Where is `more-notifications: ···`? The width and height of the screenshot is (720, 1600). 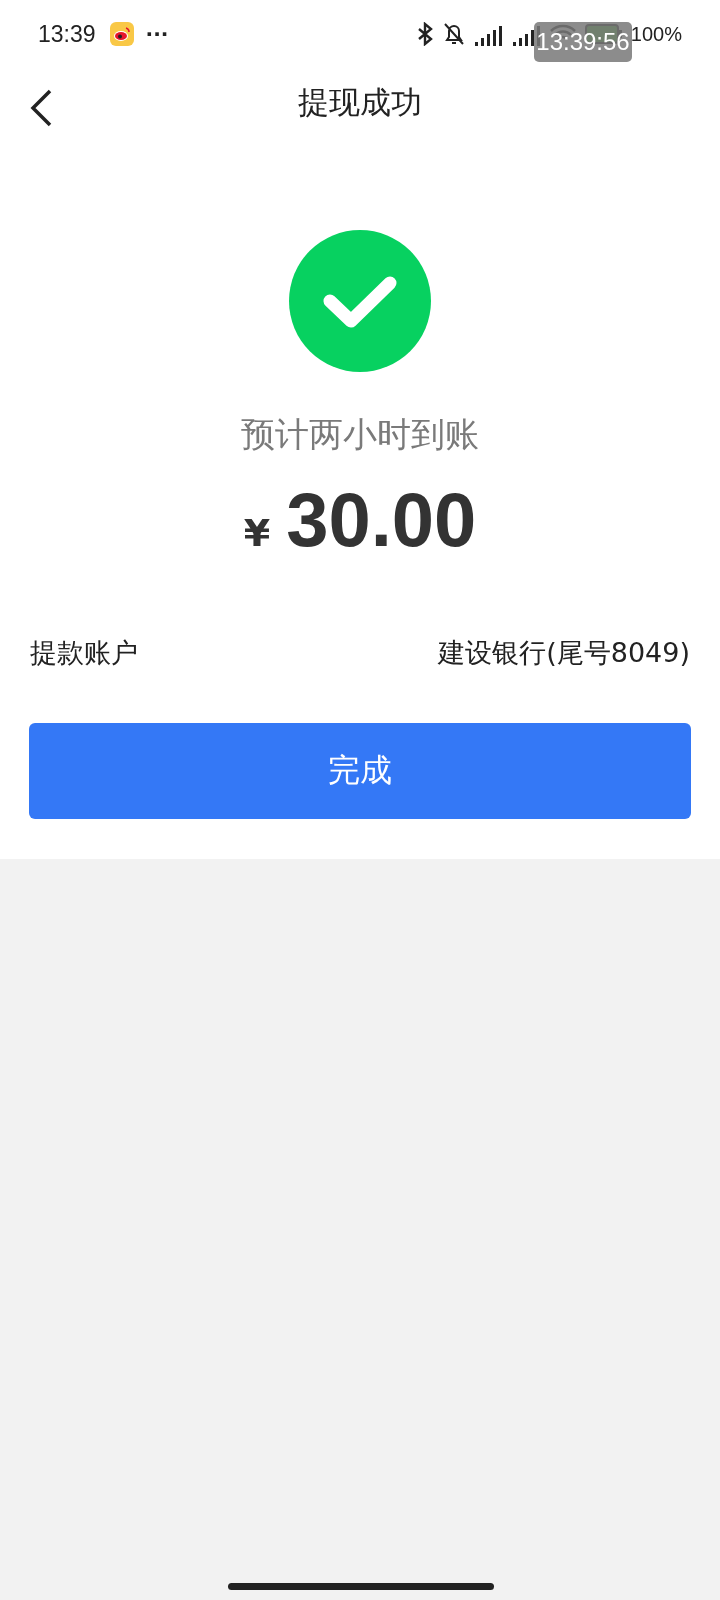 more-notifications: ··· is located at coordinates (157, 34).